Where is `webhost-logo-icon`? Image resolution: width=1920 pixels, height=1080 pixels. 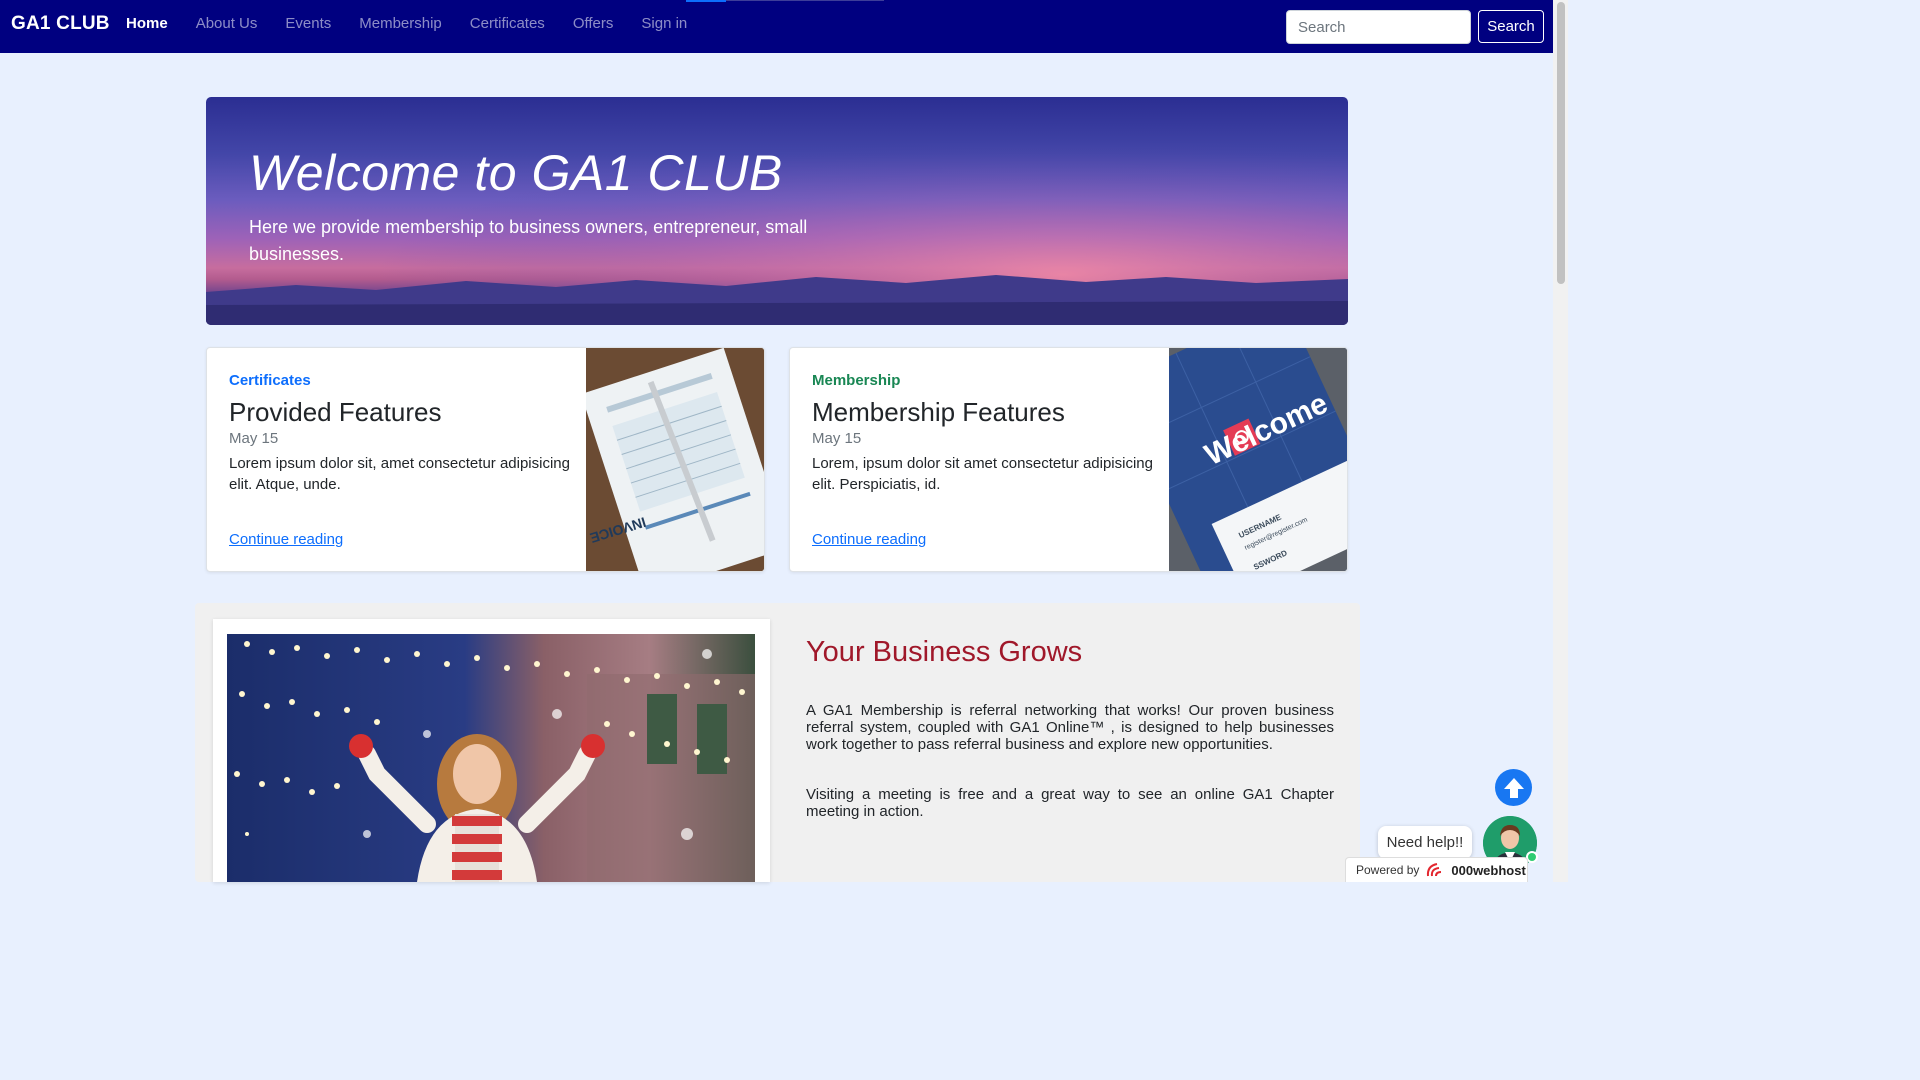 webhost-logo-icon is located at coordinates (1434, 870).